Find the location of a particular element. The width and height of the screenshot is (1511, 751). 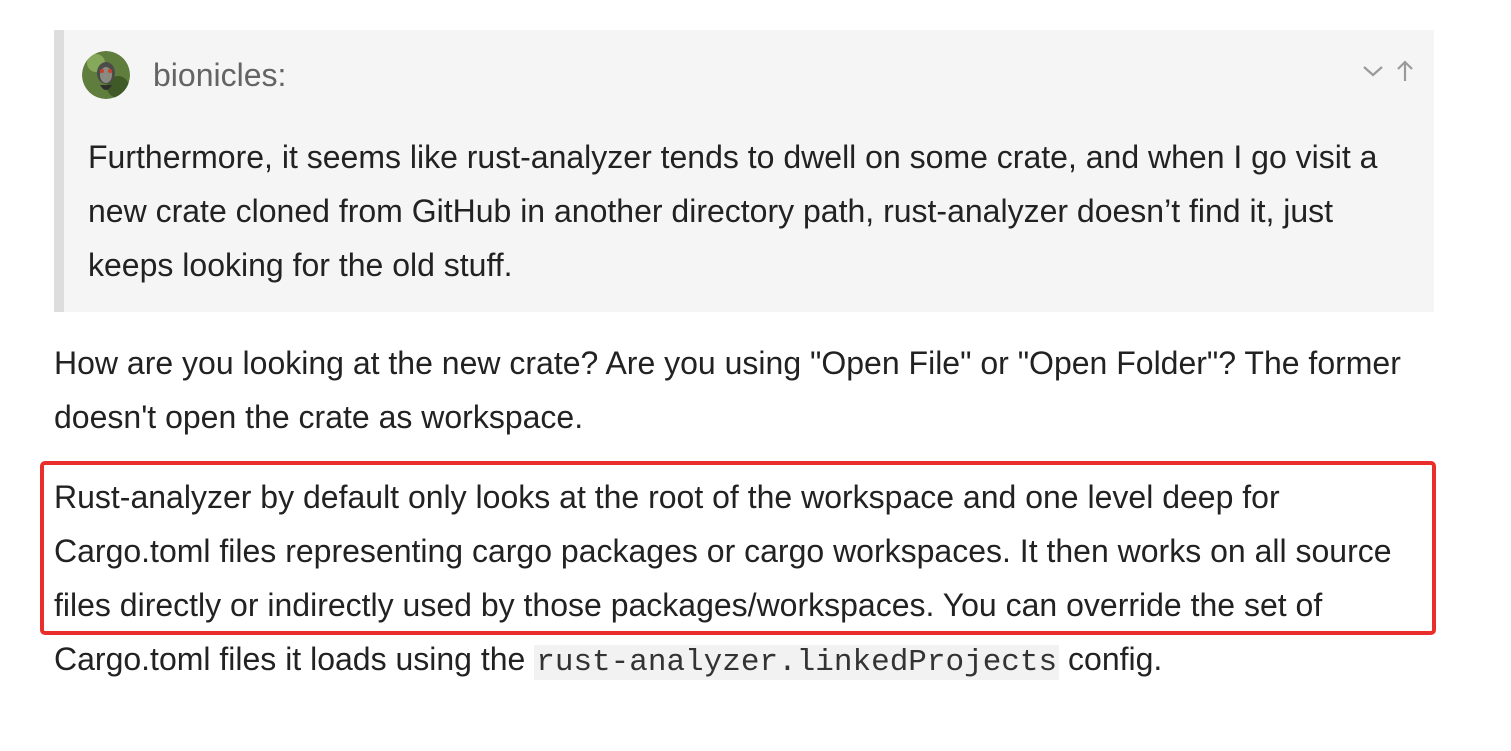

quote-username: bionicles: is located at coordinates (219, 75).